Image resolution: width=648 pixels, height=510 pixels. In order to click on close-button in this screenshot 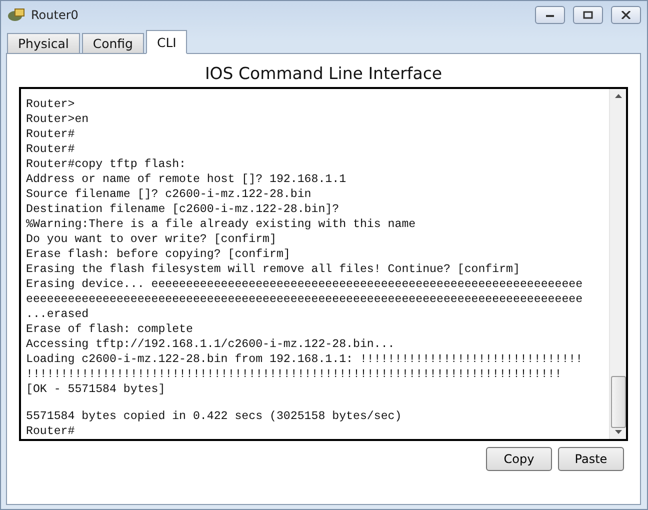, I will do `click(626, 15)`.